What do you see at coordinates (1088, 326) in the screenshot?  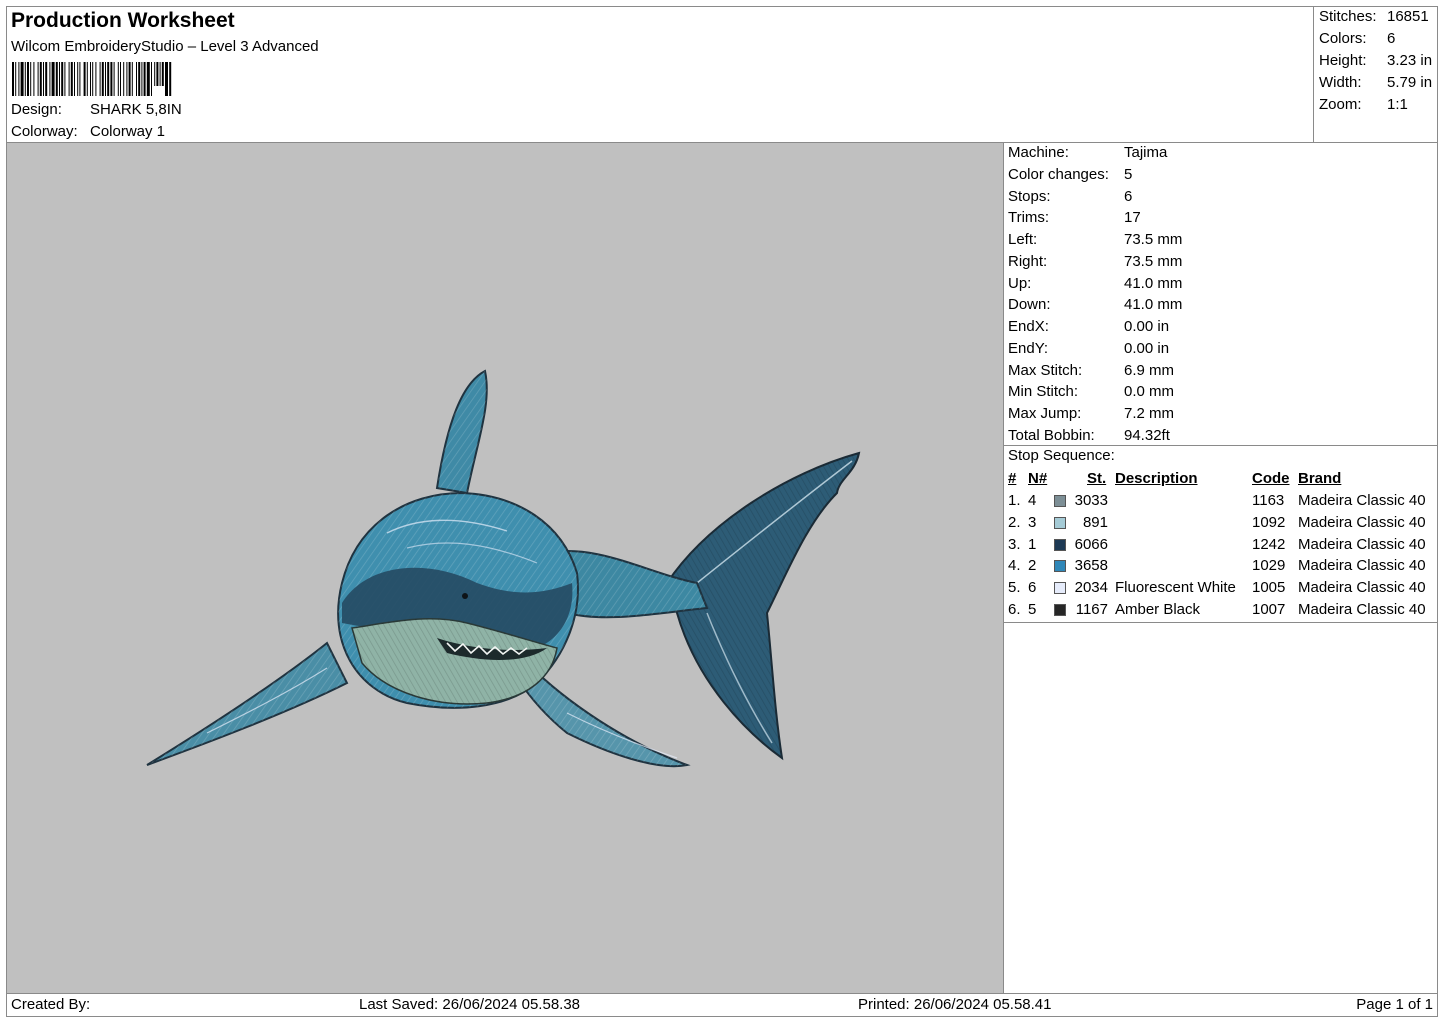 I see `info-row: EndX: 0.00 in` at bounding box center [1088, 326].